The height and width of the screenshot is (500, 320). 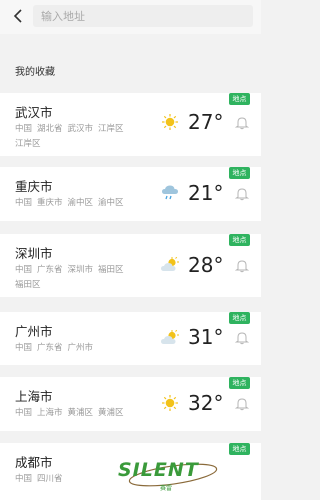 I want to click on search-input, so click(x=143, y=16).